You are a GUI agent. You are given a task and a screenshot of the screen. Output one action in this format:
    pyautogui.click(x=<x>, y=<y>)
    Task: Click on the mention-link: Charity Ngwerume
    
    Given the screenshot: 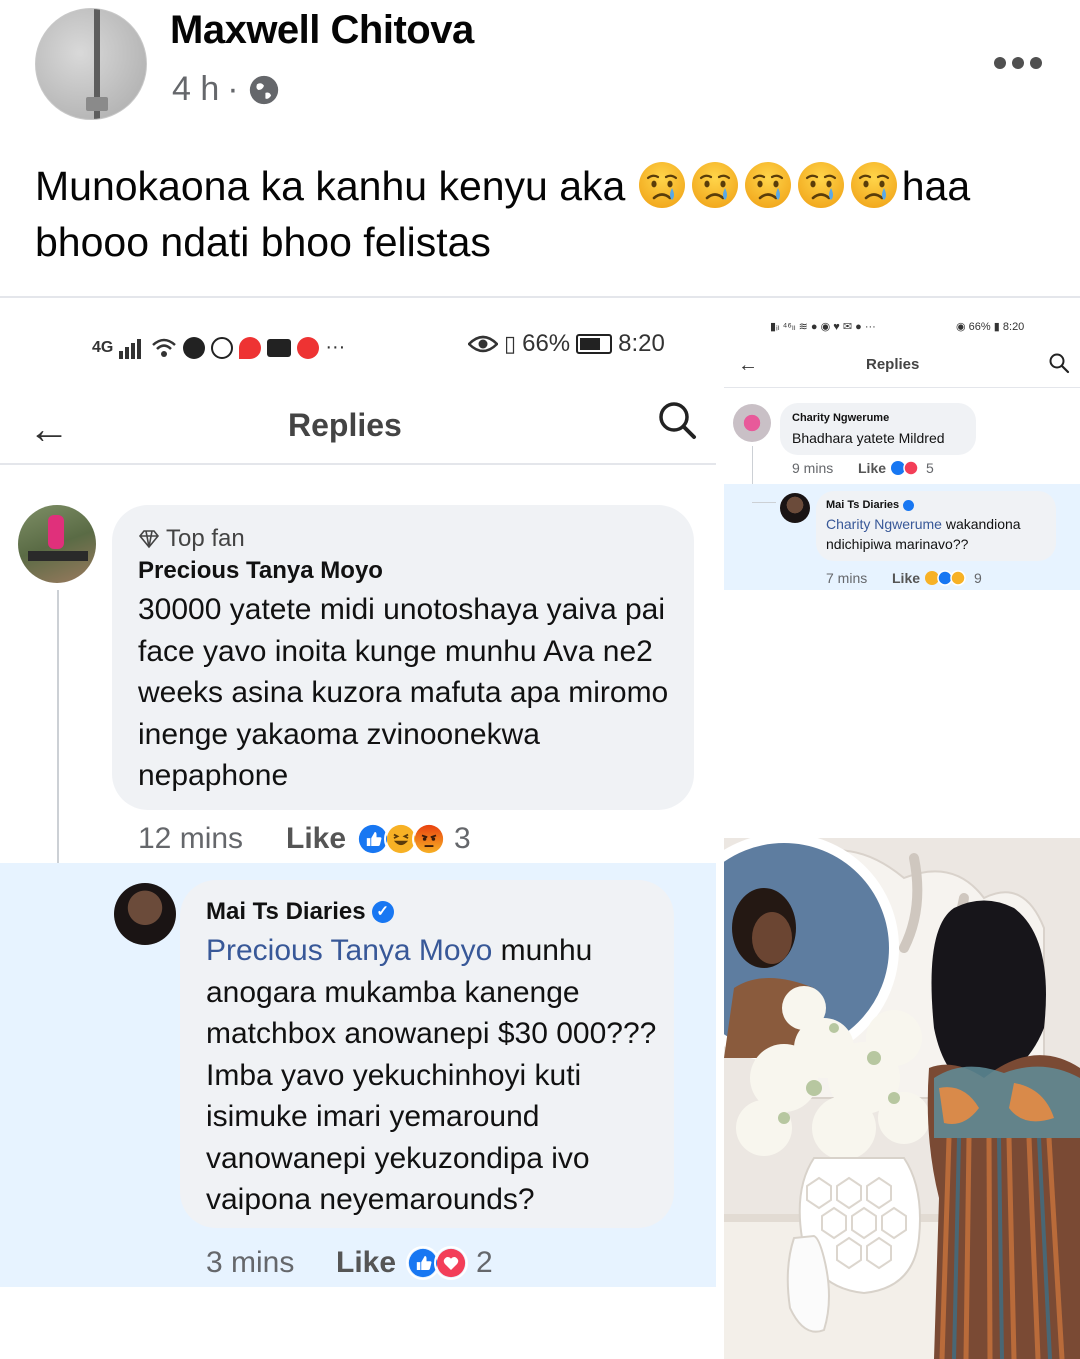 What is the action you would take?
    pyautogui.click(x=884, y=524)
    